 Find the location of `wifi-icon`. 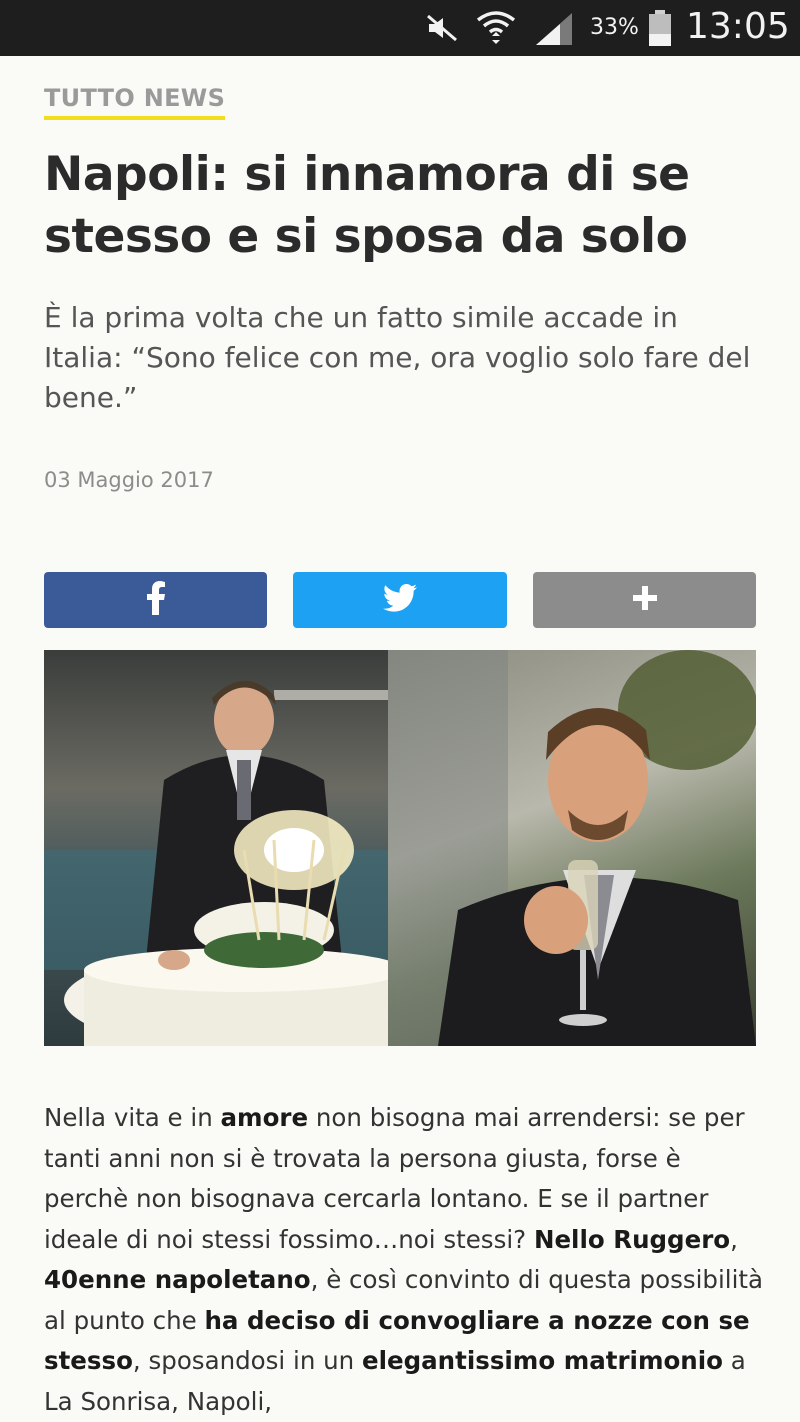

wifi-icon is located at coordinates (496, 28).